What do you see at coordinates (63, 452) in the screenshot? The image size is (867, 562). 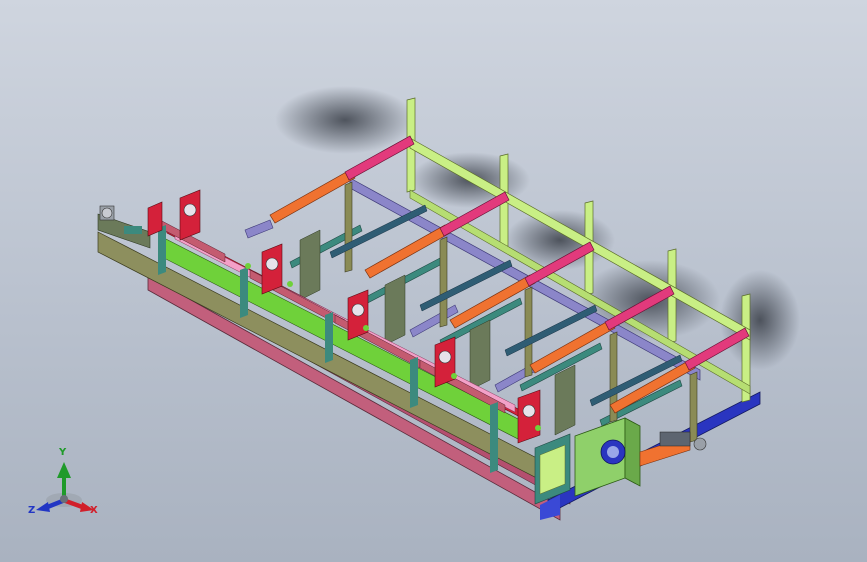 I see `triad-y-label: Y` at bounding box center [63, 452].